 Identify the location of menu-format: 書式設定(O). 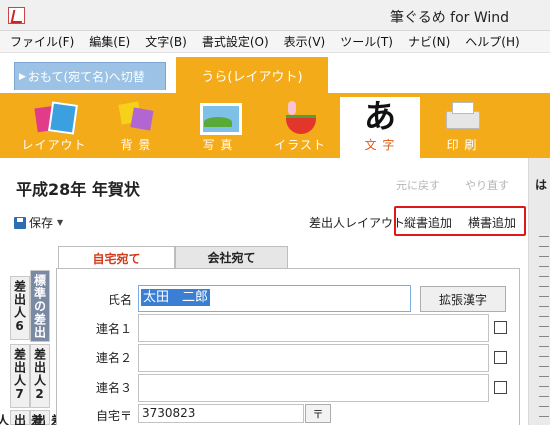
(235, 41).